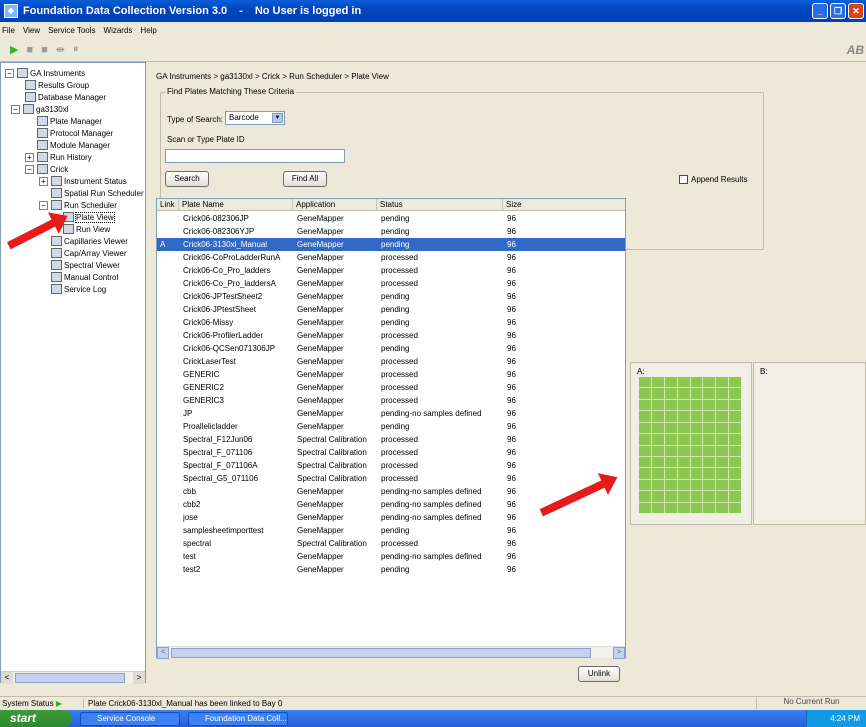 The width and height of the screenshot is (866, 727). Describe the element at coordinates (45, 73) in the screenshot. I see `tree-item-root: − GA Instruments` at that location.